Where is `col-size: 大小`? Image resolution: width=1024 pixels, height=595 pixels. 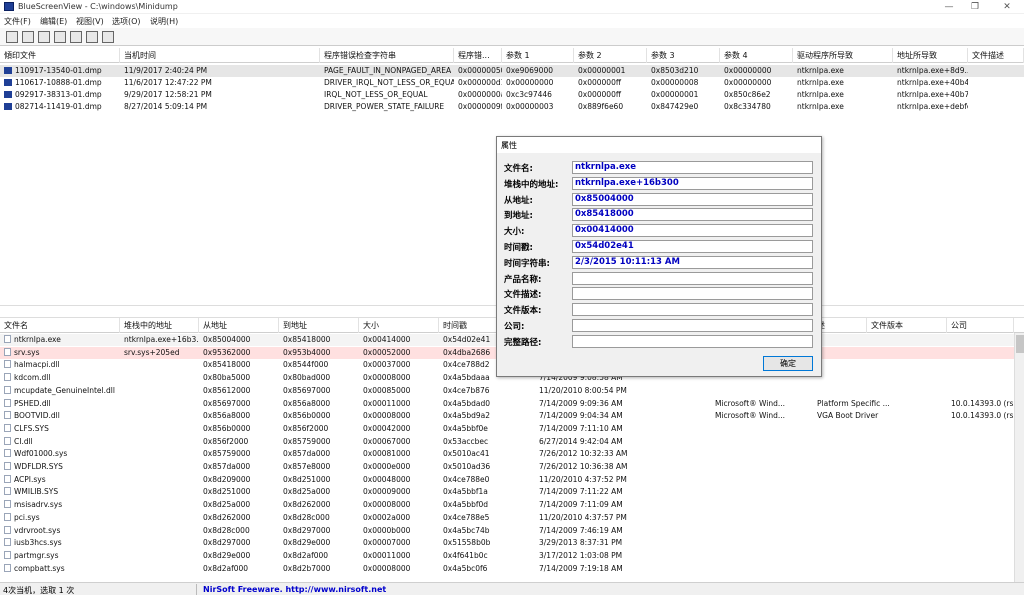 col-size: 大小 is located at coordinates (399, 325).